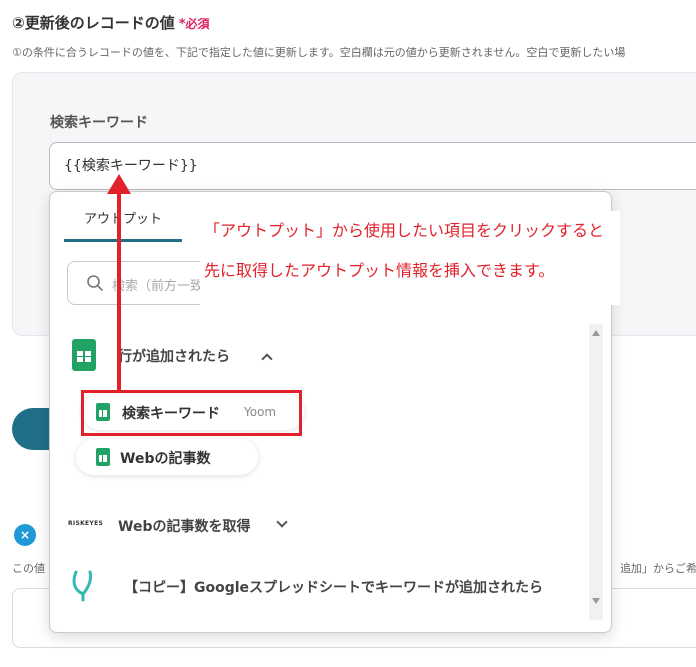 Image resolution: width=696 pixels, height=667 pixels. Describe the element at coordinates (404, 230) in the screenshot. I see `annotation-line-1: 「アウトプット」から使用したい項目をクリックすると` at that location.